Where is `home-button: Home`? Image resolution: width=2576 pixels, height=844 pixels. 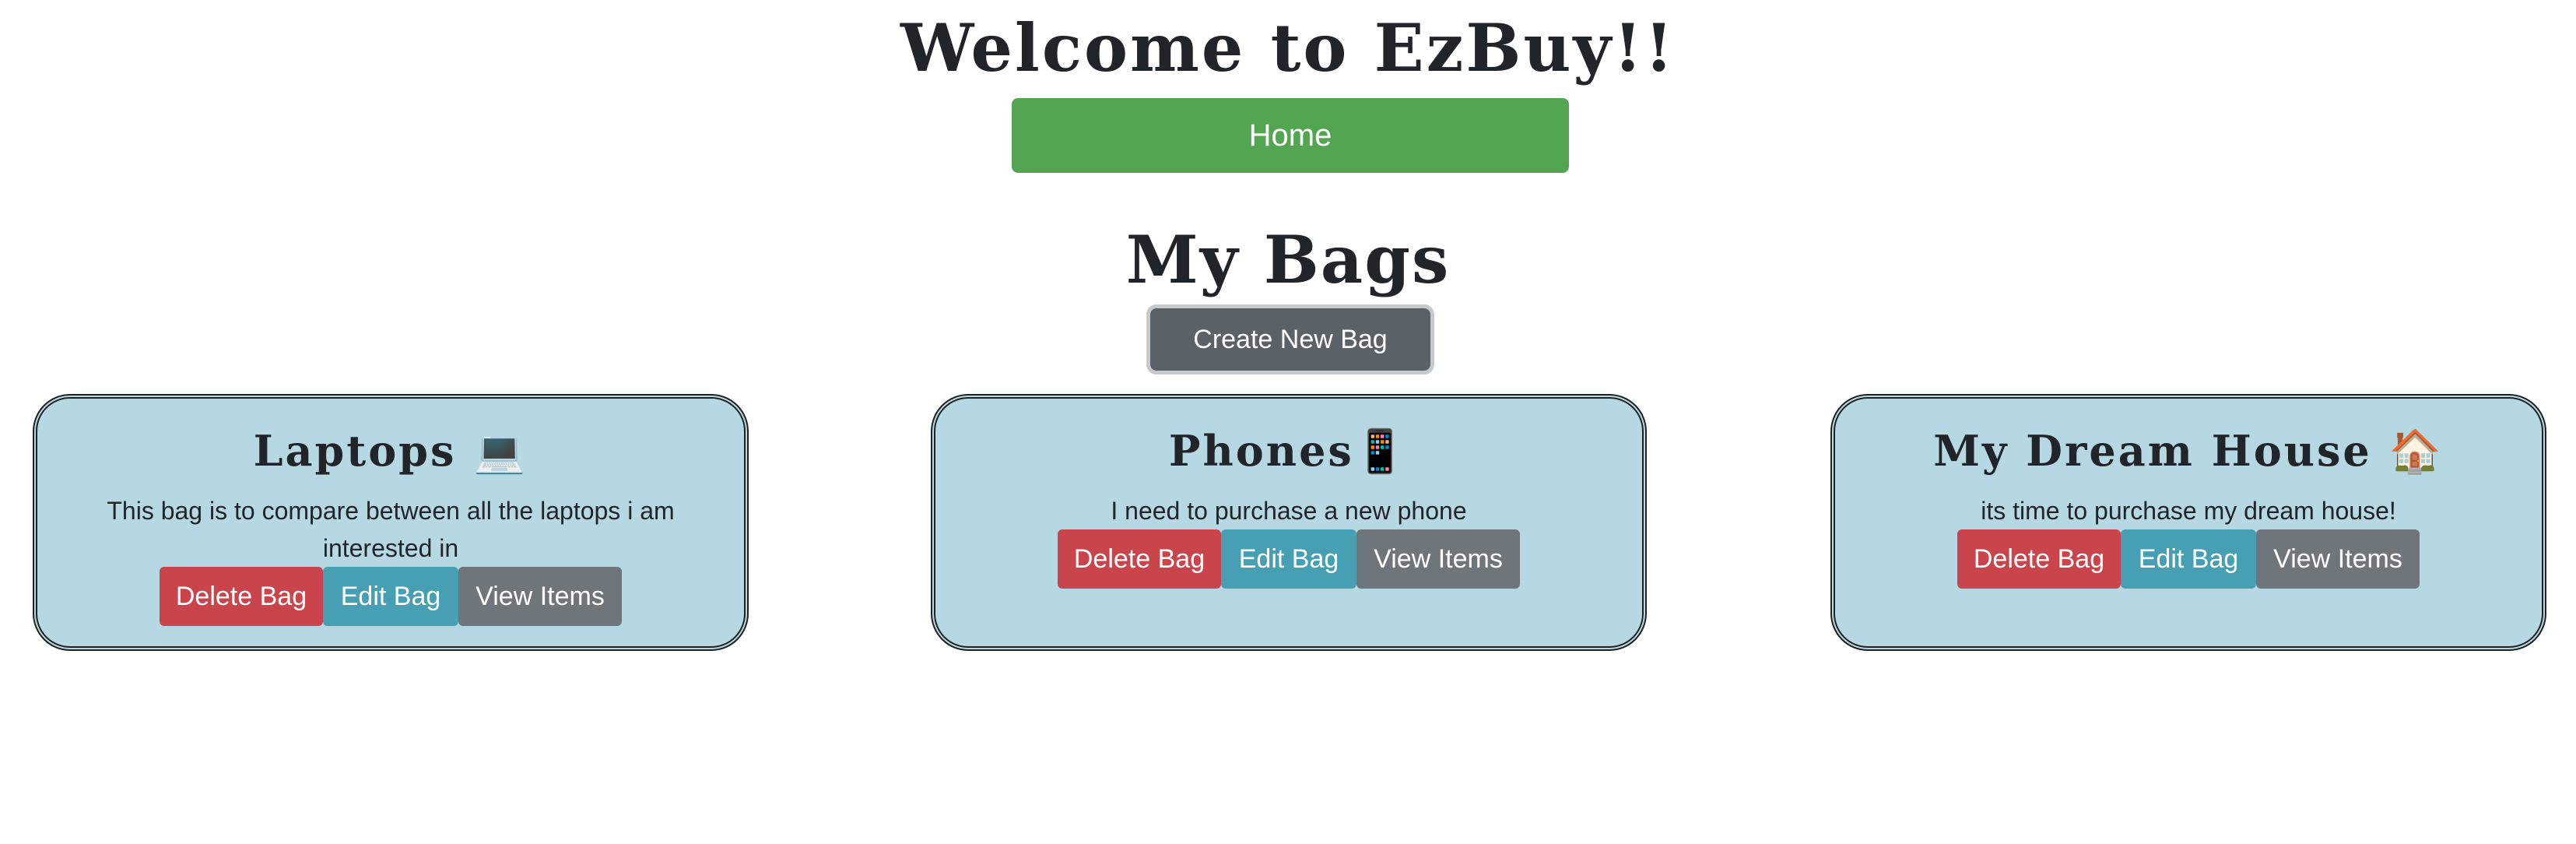
home-button: Home is located at coordinates (1291, 135).